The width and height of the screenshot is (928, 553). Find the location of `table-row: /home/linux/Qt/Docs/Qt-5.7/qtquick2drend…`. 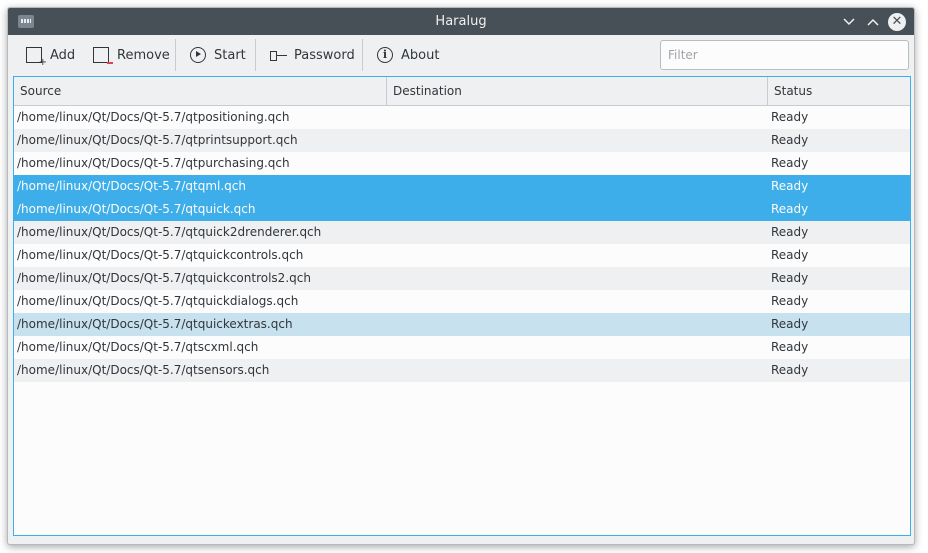

table-row: /home/linux/Qt/Docs/Qt-5.7/qtquick2drend… is located at coordinates (462, 232).